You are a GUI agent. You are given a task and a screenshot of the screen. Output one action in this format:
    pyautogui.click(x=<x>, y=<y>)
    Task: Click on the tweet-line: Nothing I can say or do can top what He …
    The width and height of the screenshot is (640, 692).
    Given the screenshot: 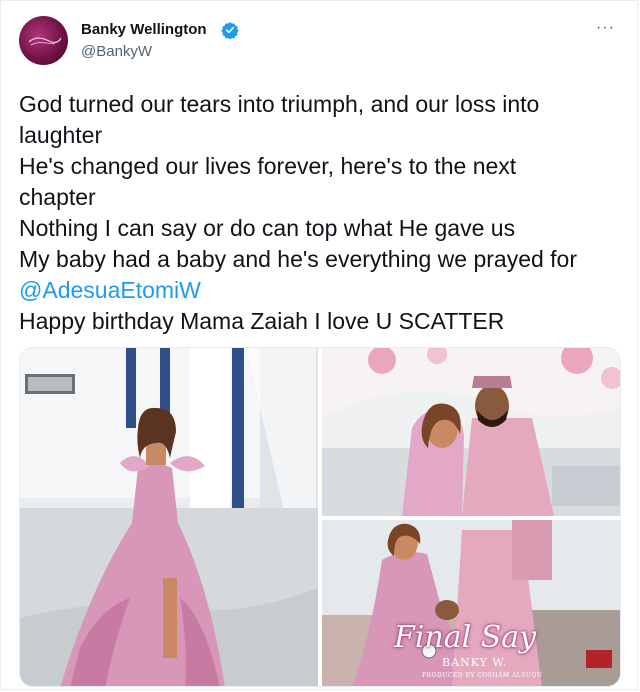 What is the action you would take?
    pyautogui.click(x=267, y=228)
    